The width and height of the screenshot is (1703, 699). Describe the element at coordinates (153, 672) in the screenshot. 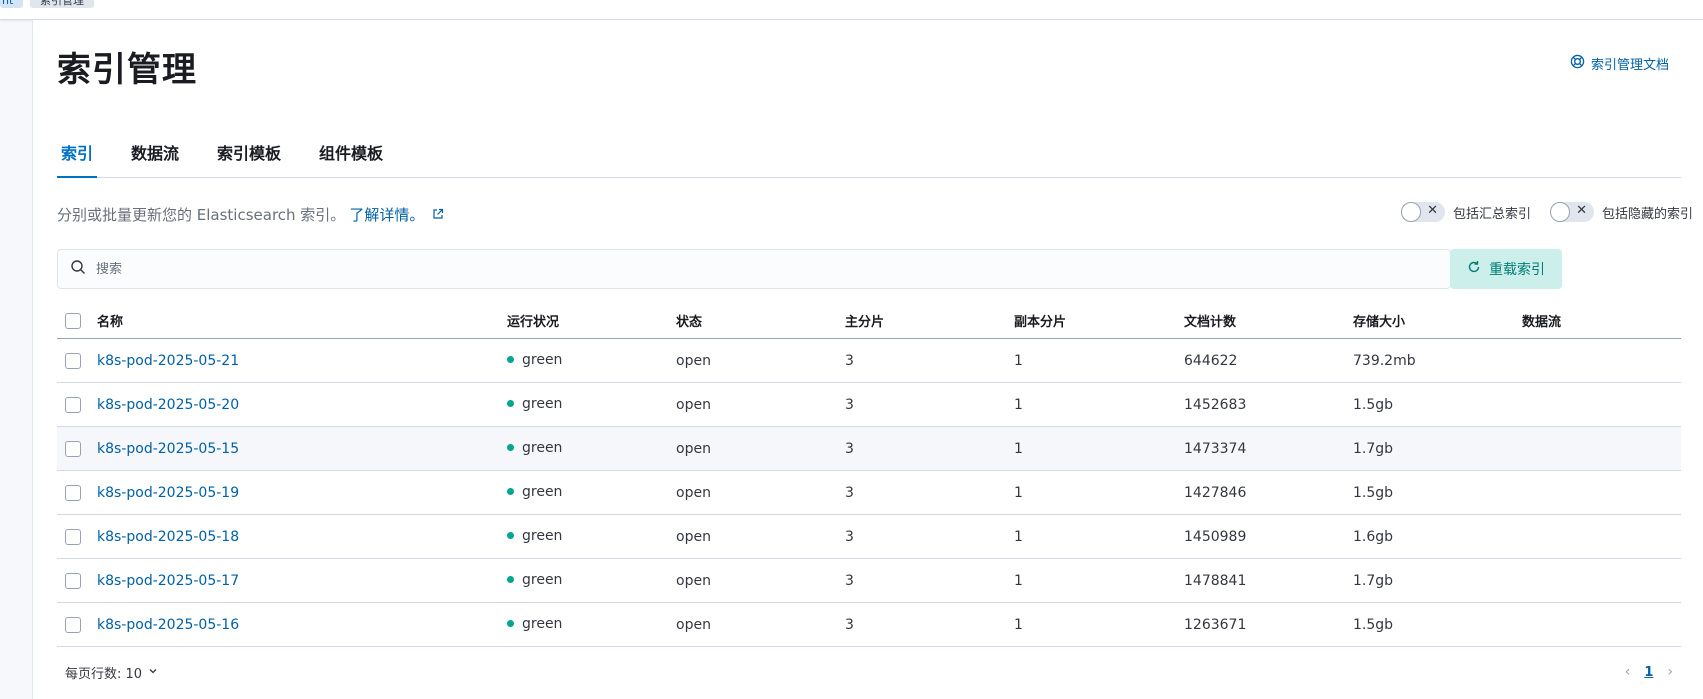

I see `chevron-down-icon` at that location.